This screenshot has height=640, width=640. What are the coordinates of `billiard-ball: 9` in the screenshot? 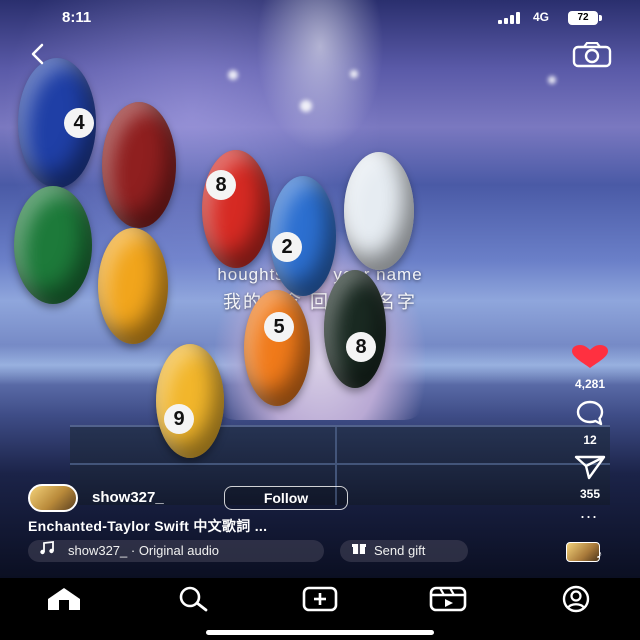 It's located at (190, 401).